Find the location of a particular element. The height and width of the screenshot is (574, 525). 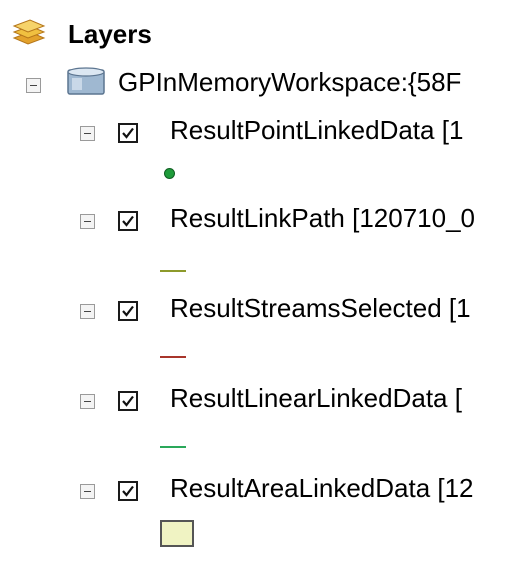

layer-label: ResultAreaLinkedData [12 is located at coordinates (322, 488).